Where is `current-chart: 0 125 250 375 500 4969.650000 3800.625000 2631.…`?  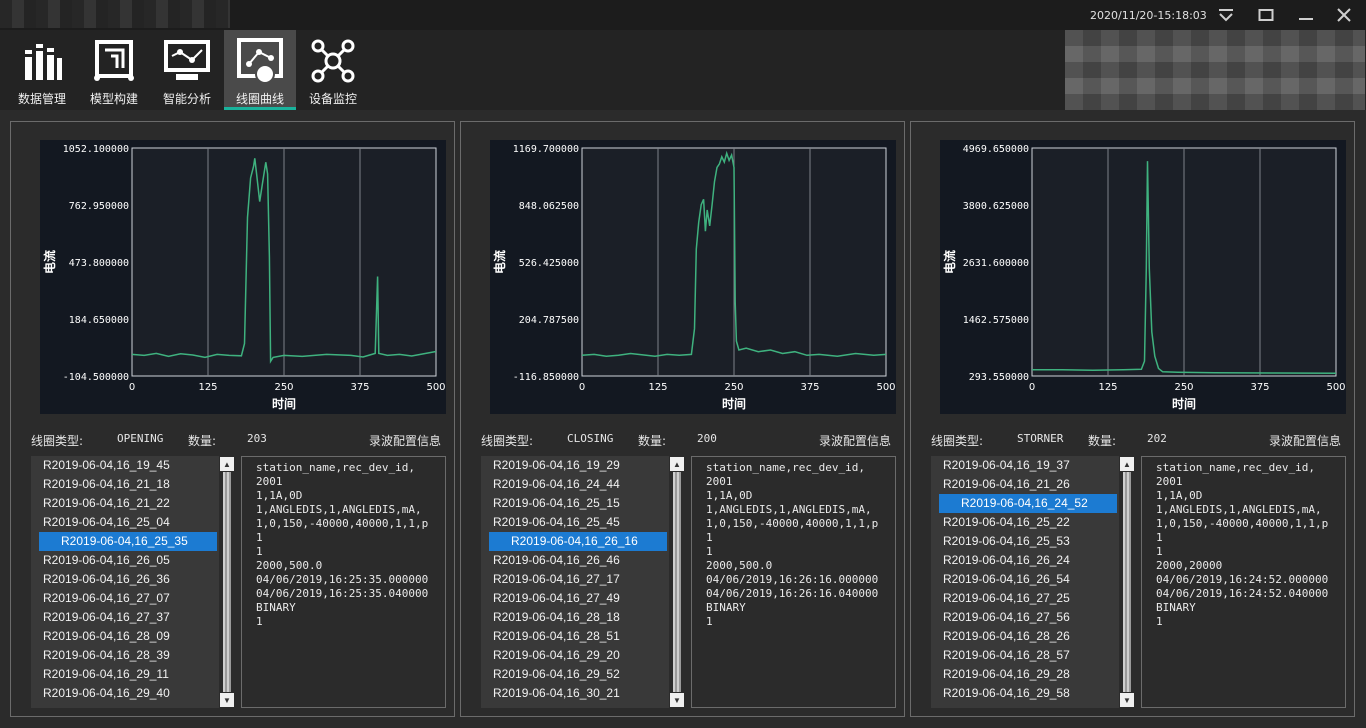
current-chart: 0 125 250 375 500 4969.650000 3800.625000 2631.… is located at coordinates (1143, 277).